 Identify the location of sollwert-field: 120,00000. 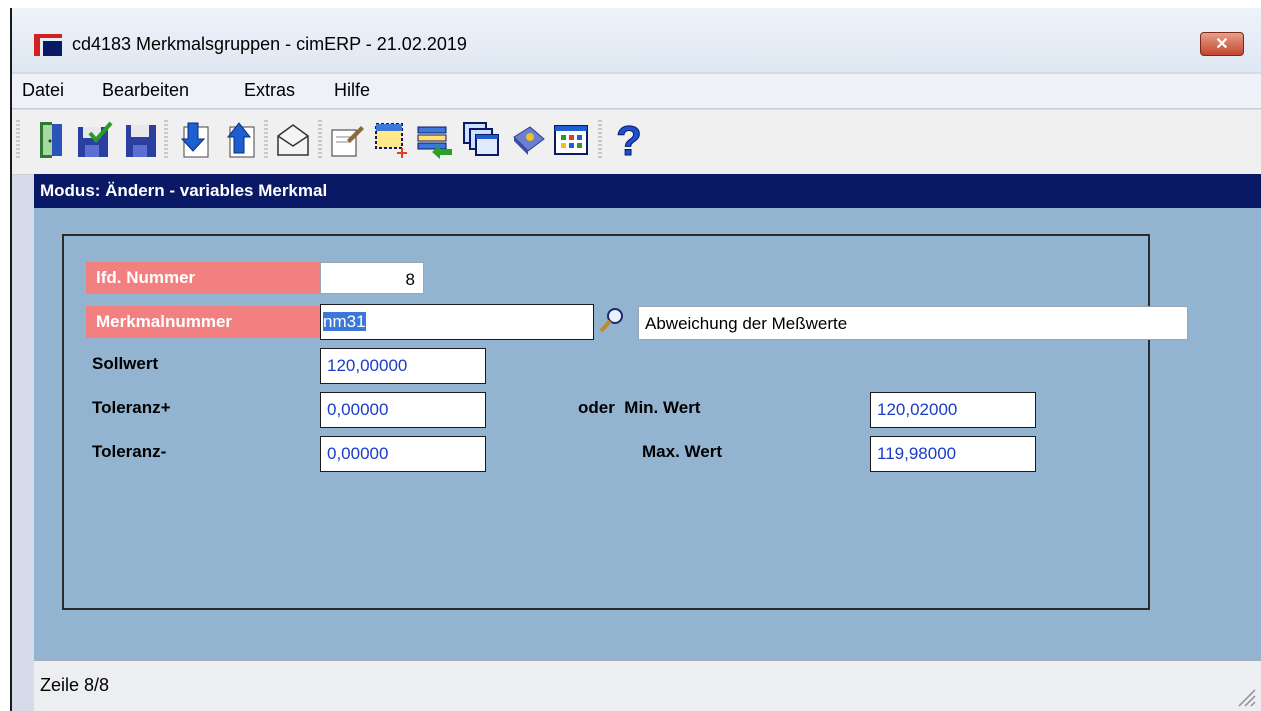
(403, 366).